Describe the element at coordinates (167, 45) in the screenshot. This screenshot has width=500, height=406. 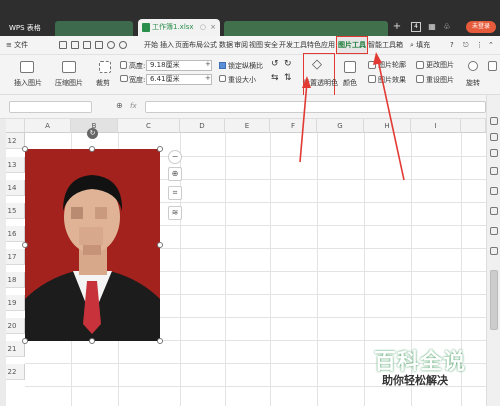
I see `menu-insert: 插入` at that location.